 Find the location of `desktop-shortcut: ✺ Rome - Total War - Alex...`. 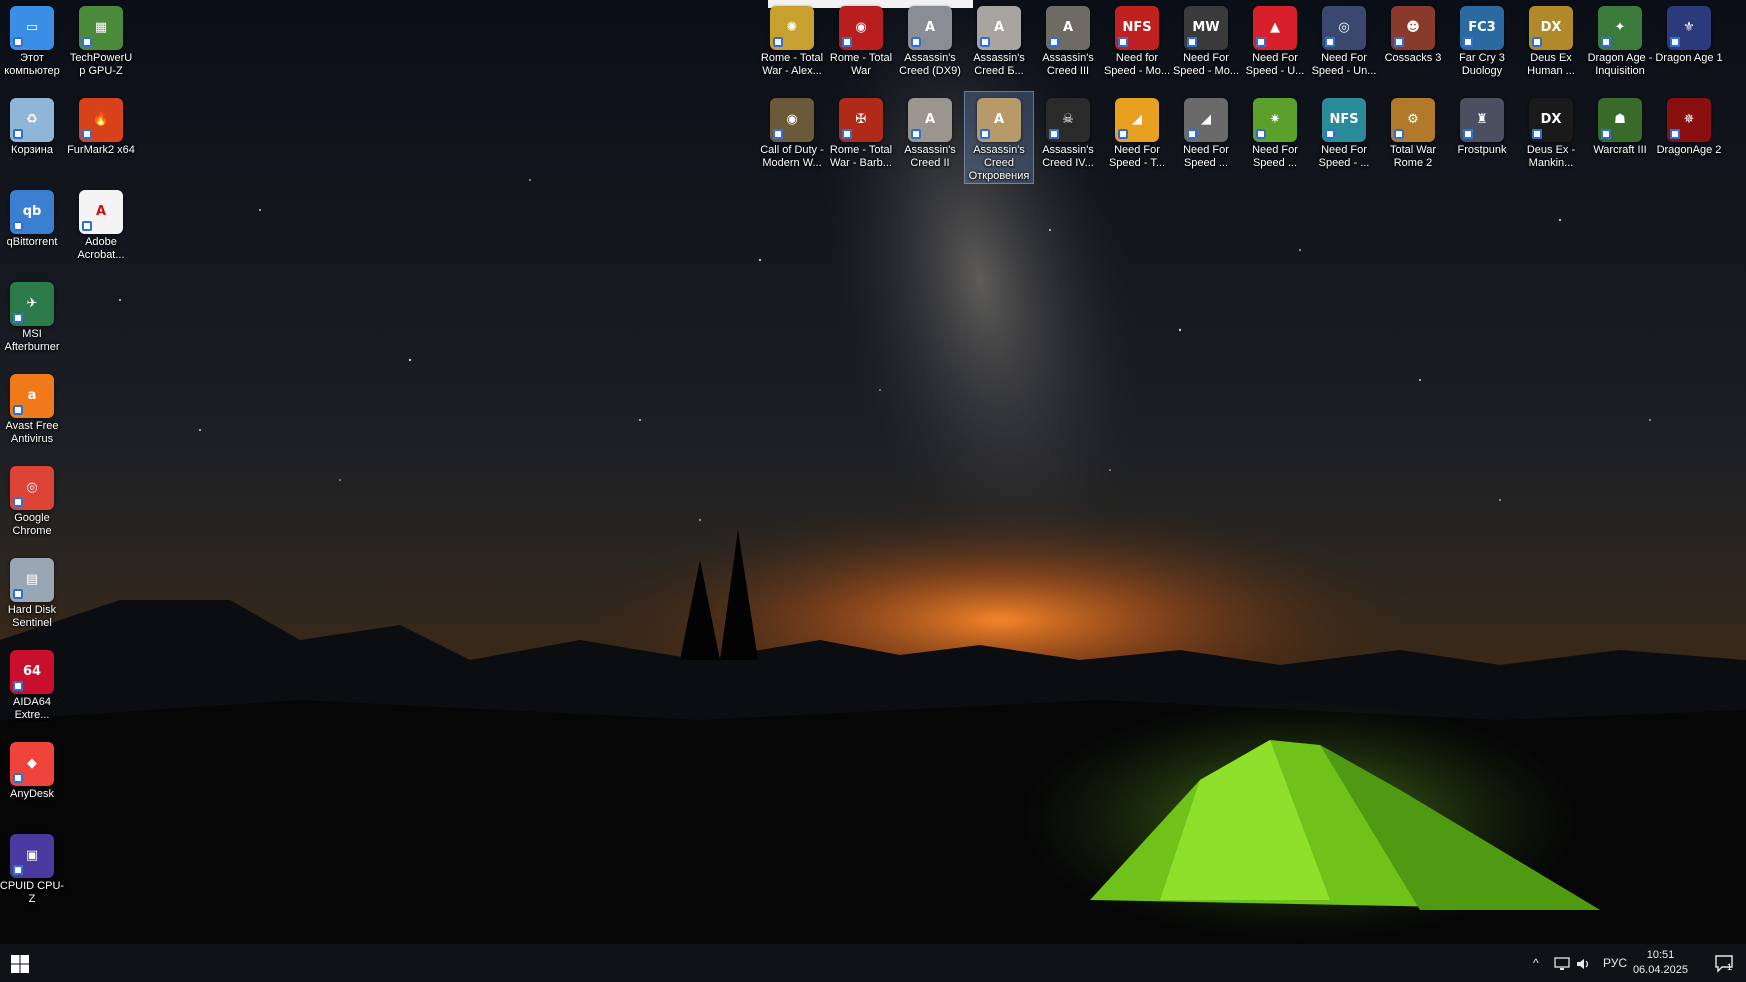

desktop-shortcut: ✺ Rome - Total War - Alex... is located at coordinates (792, 39).